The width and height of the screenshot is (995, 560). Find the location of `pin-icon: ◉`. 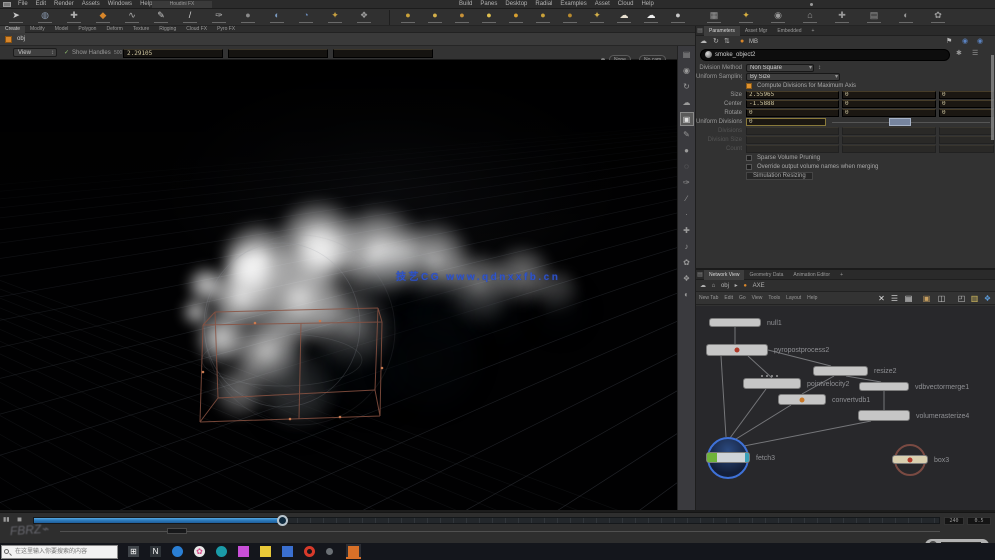

pin-icon: ◉ is located at coordinates (965, 42).